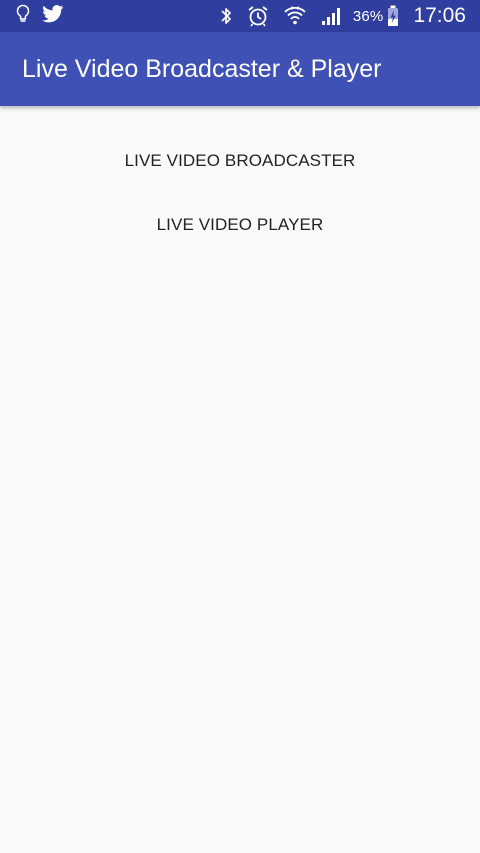 This screenshot has height=853, width=480. I want to click on wifi-icon, so click(295, 16).